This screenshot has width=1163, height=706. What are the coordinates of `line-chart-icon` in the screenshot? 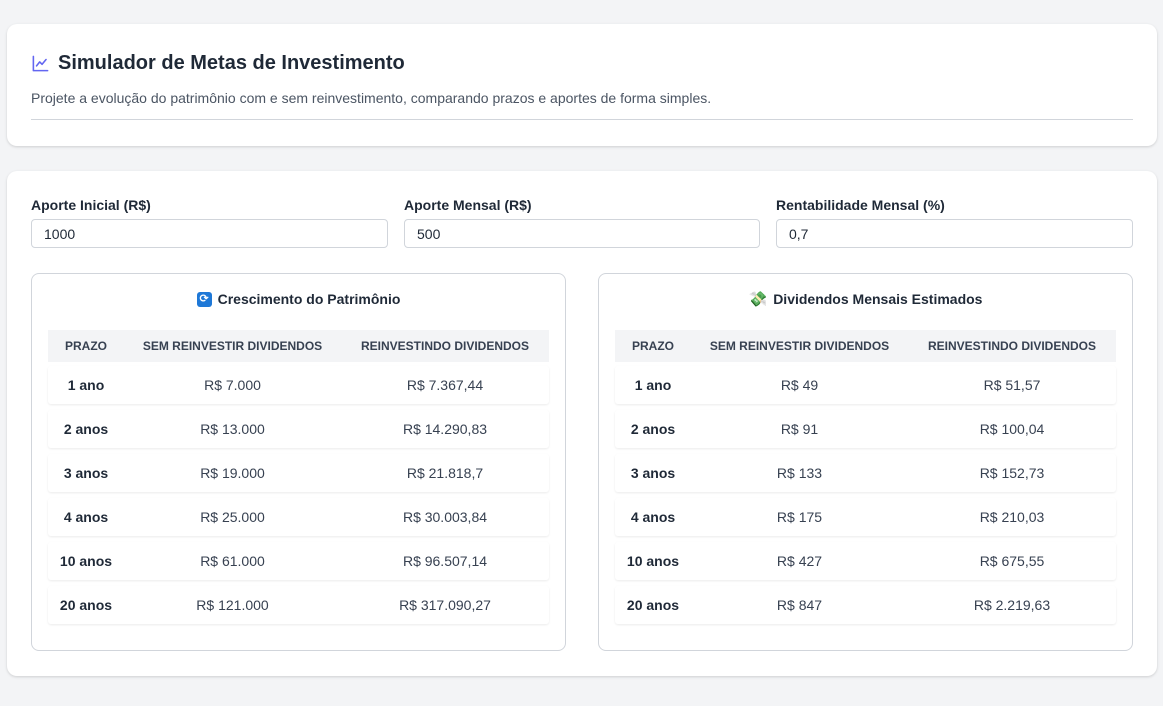 It's located at (40, 63).